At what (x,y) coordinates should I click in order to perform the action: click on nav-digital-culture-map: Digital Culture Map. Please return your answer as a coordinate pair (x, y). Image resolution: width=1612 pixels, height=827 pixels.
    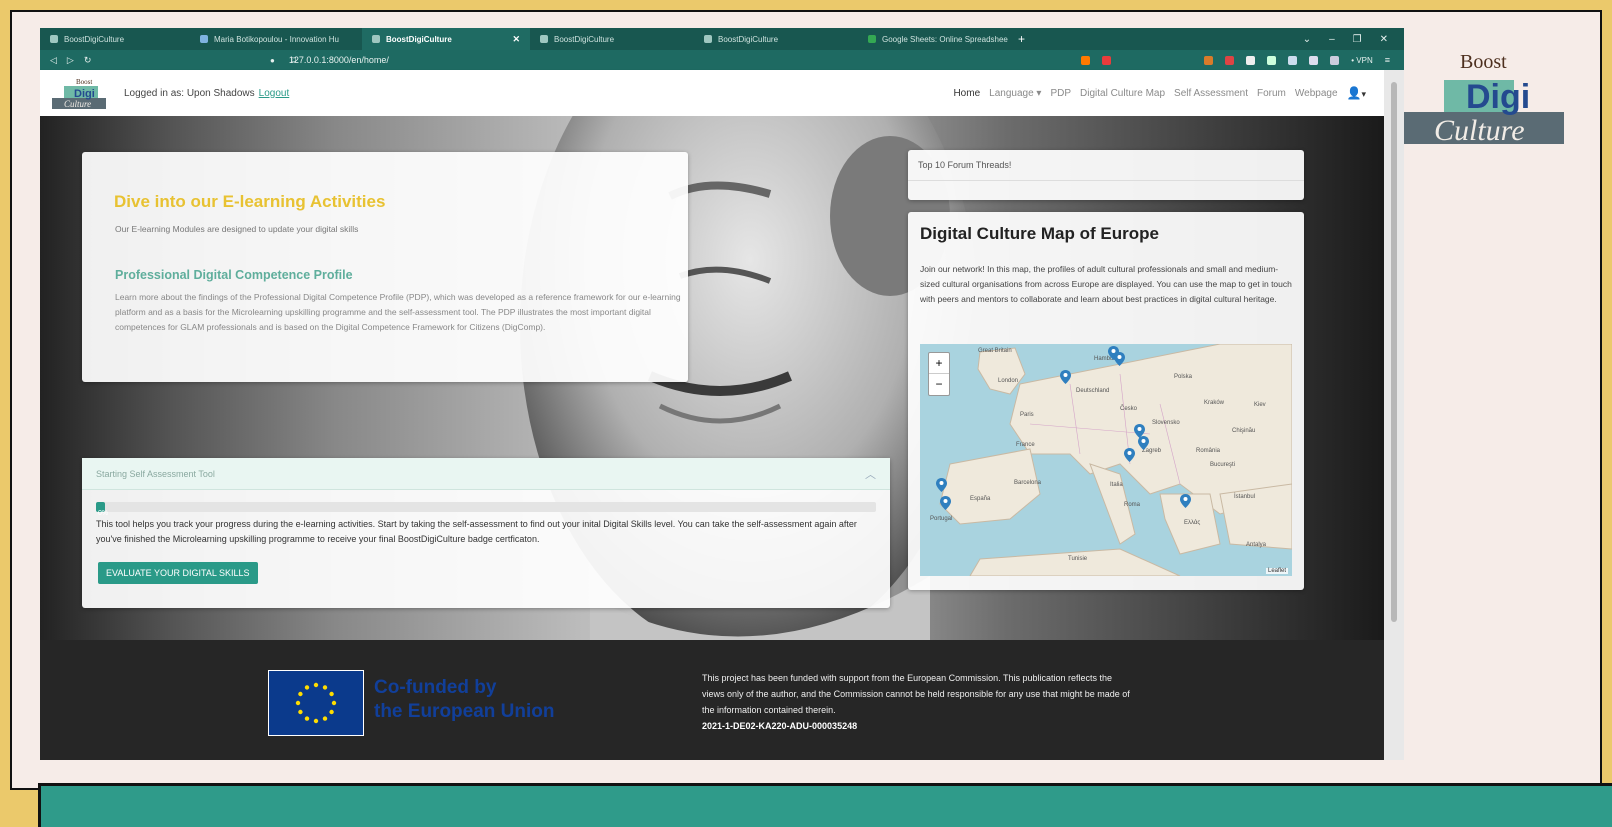
    Looking at the image, I should click on (1122, 93).